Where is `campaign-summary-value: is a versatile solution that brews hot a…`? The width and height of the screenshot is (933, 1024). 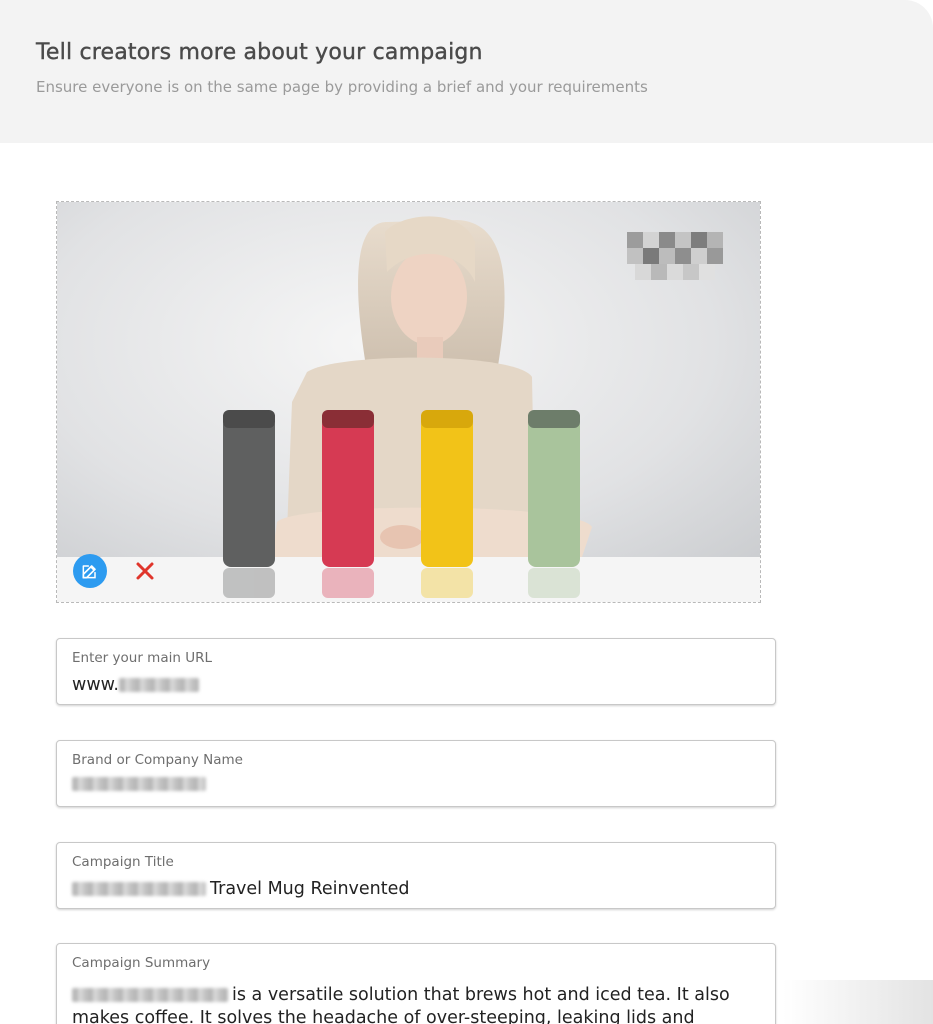
campaign-summary-value: is a versatile solution that brews hot a… is located at coordinates (412, 1004).